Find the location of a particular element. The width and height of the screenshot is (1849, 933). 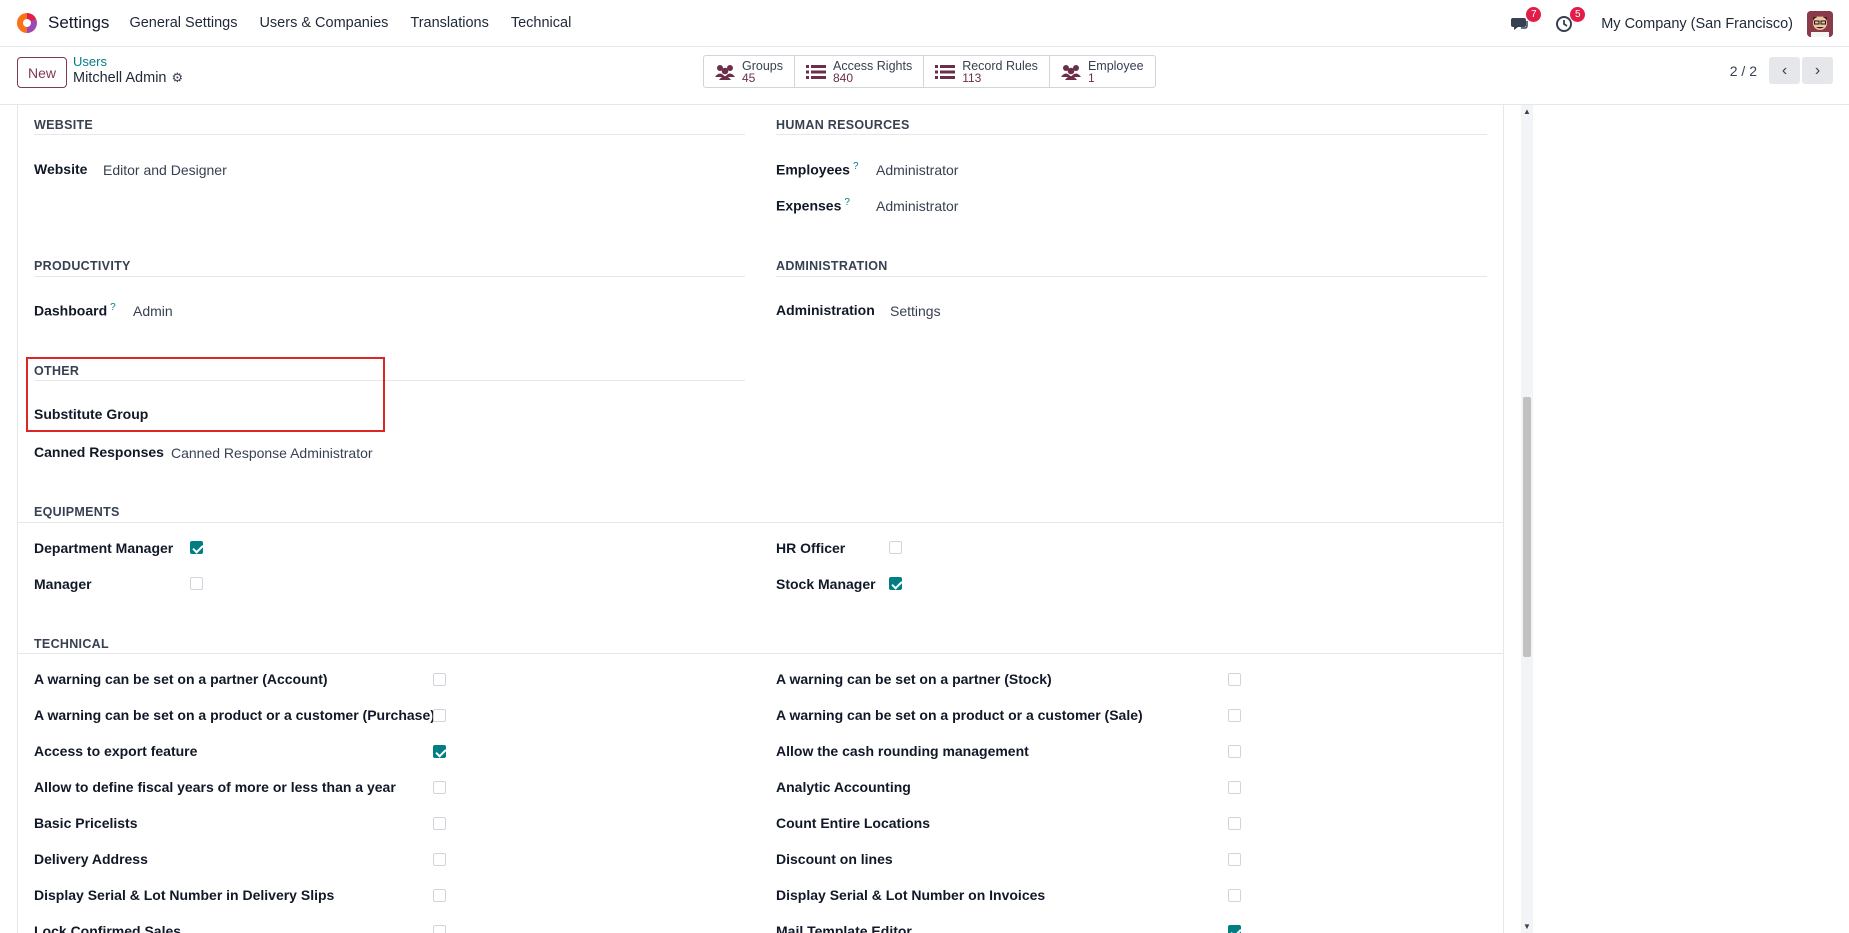

field-label-technical: Count Entire Locations is located at coordinates (853, 823).